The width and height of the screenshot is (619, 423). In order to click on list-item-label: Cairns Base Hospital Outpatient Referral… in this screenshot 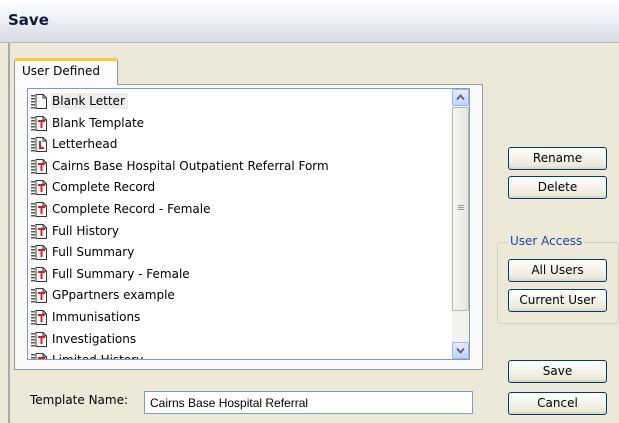, I will do `click(190, 165)`.